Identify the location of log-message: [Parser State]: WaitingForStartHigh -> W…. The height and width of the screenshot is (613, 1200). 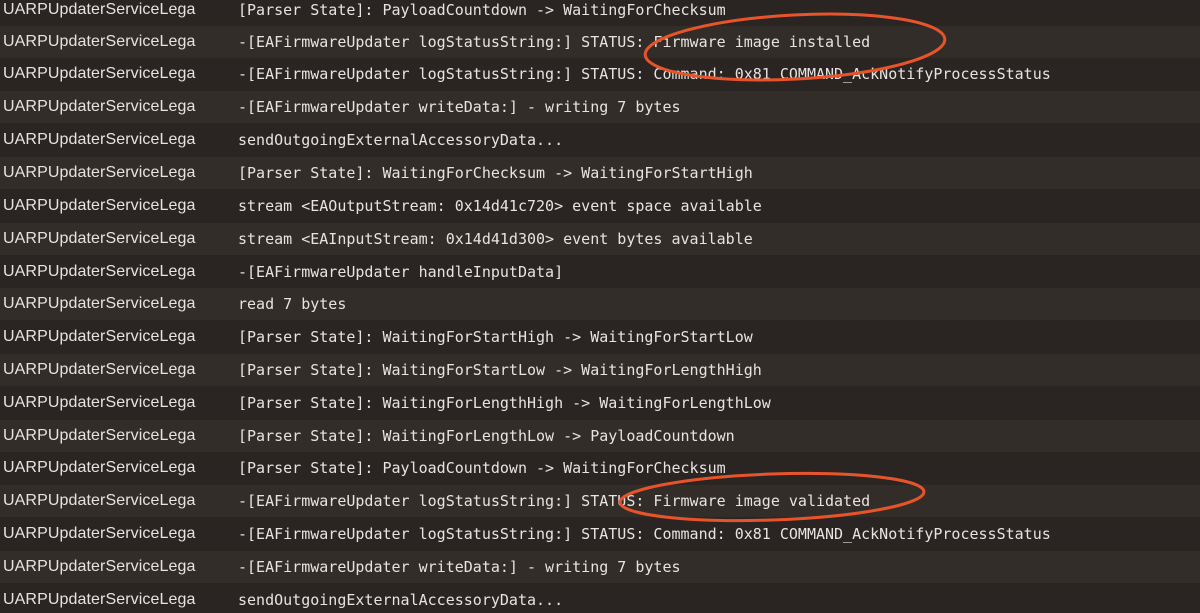
(495, 337).